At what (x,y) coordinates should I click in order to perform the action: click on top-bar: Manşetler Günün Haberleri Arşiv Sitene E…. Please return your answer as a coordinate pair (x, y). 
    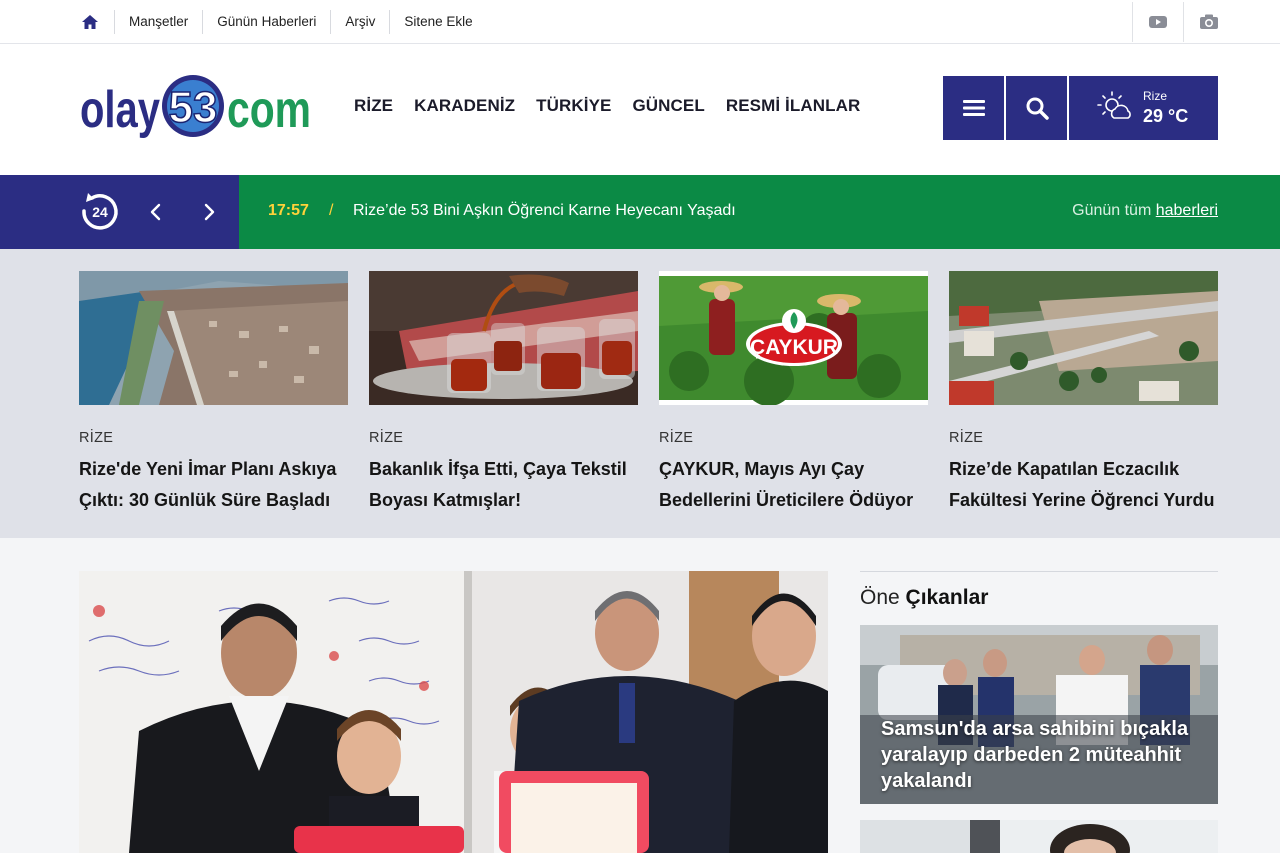
    Looking at the image, I should click on (640, 22).